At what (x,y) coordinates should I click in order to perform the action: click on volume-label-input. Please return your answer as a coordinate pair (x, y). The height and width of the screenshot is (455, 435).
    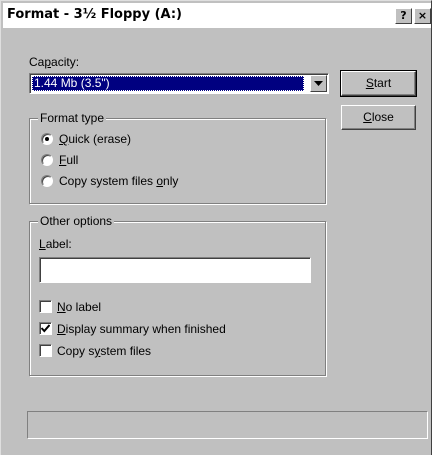
    Looking at the image, I should click on (175, 270).